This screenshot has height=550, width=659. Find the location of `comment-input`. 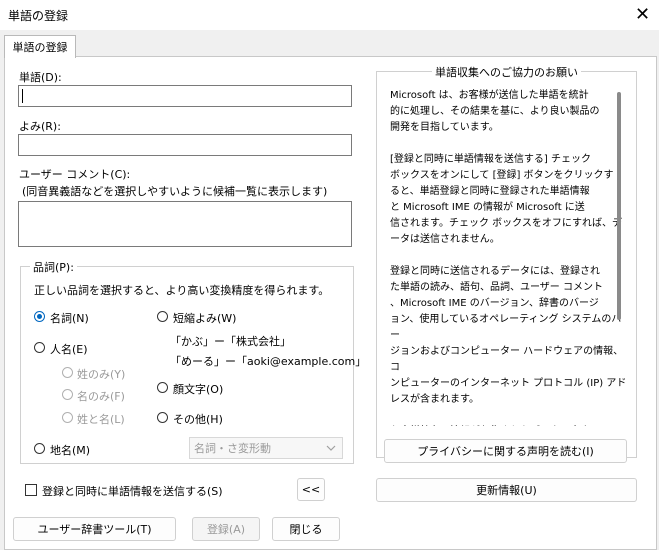

comment-input is located at coordinates (185, 224).